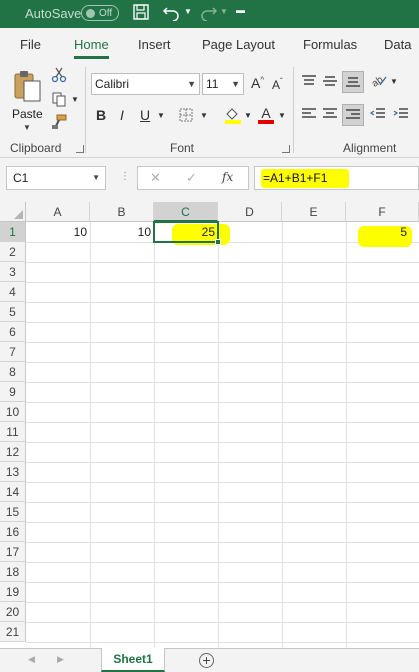 This screenshot has width=419, height=672. What do you see at coordinates (155, 178) in the screenshot?
I see `cancel-icon: ✕` at bounding box center [155, 178].